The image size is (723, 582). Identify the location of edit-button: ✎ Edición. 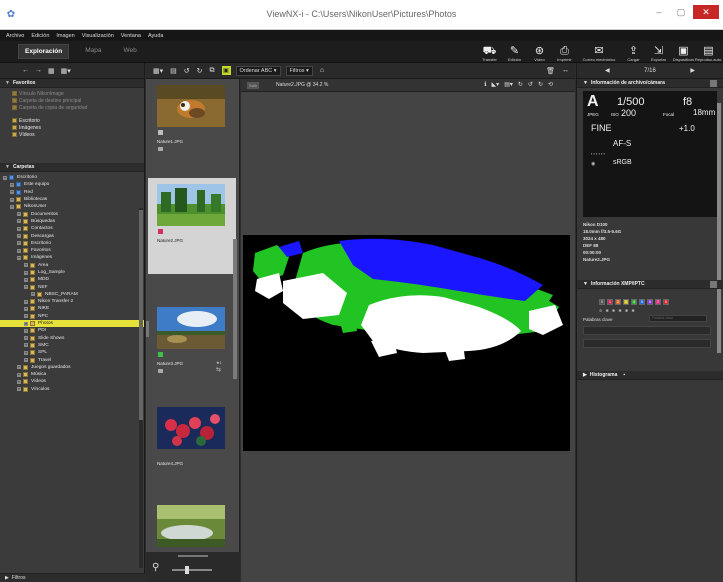
(514, 52).